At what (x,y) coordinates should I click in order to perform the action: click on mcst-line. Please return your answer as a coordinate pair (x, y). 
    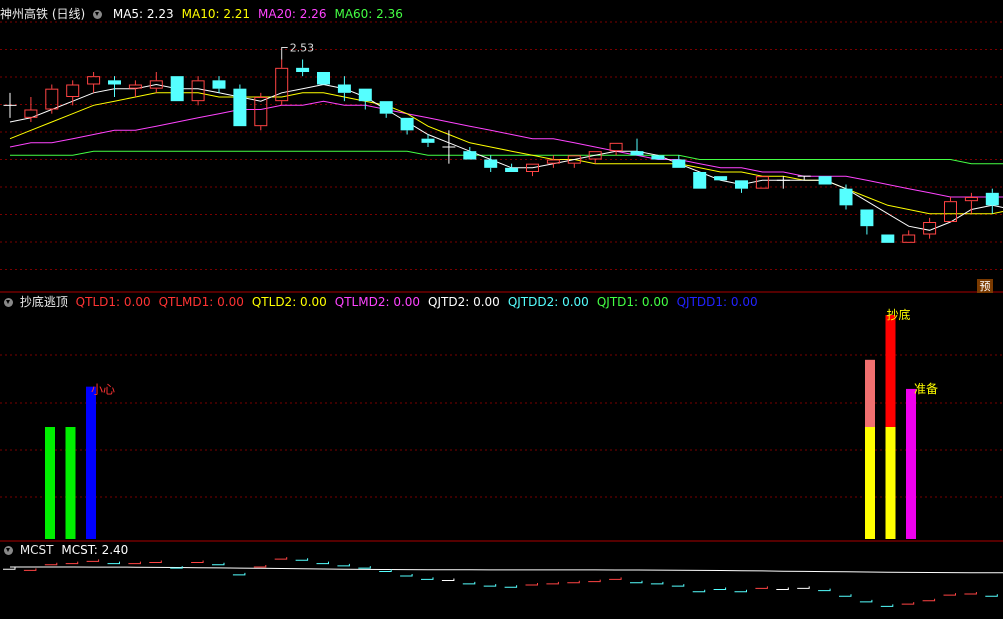
    Looking at the image, I should click on (506, 570).